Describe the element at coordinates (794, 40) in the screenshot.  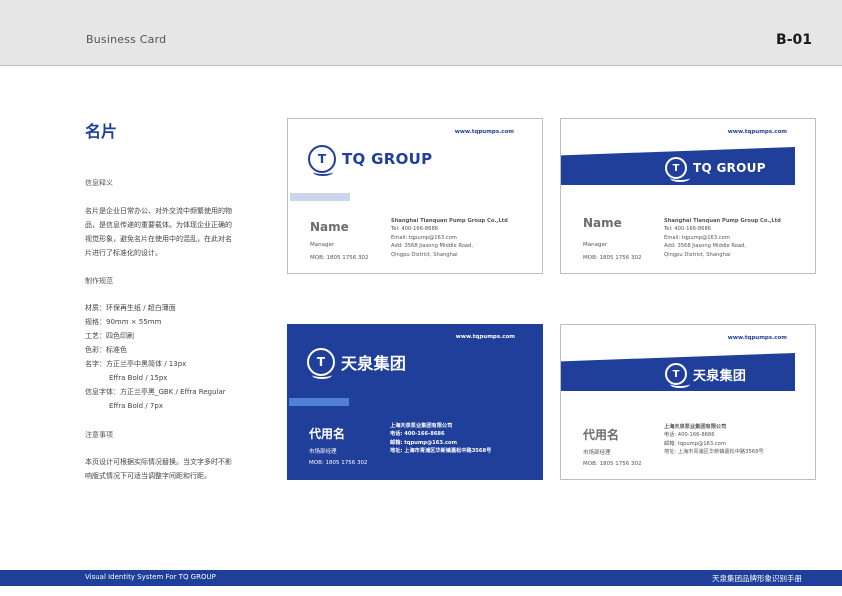
I see `page-code: B-01` at that location.